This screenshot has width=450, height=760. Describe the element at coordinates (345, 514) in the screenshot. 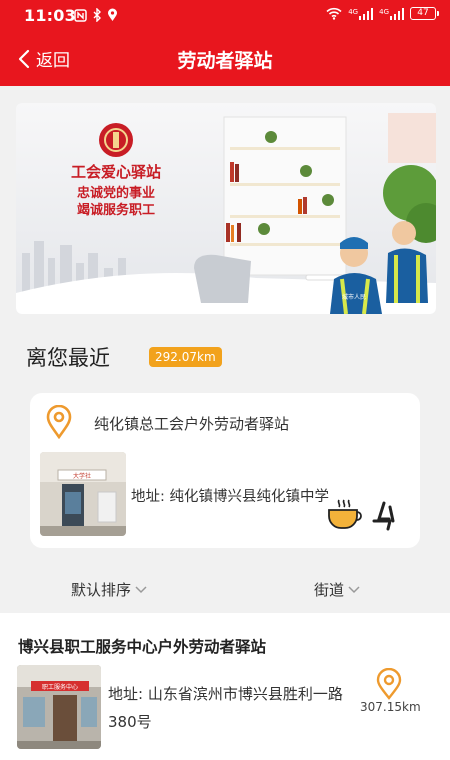

I see `hot-drink-icon` at that location.